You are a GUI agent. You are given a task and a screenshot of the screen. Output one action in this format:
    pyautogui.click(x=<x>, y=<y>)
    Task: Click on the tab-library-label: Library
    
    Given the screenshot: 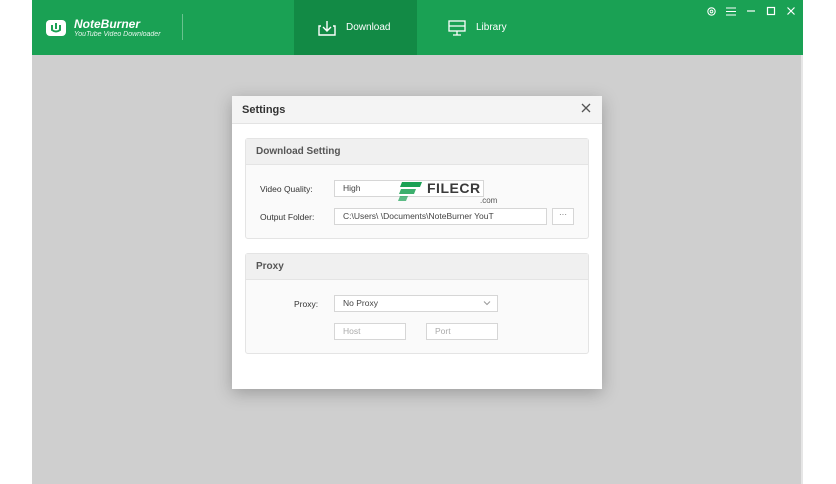 What is the action you would take?
    pyautogui.click(x=491, y=27)
    